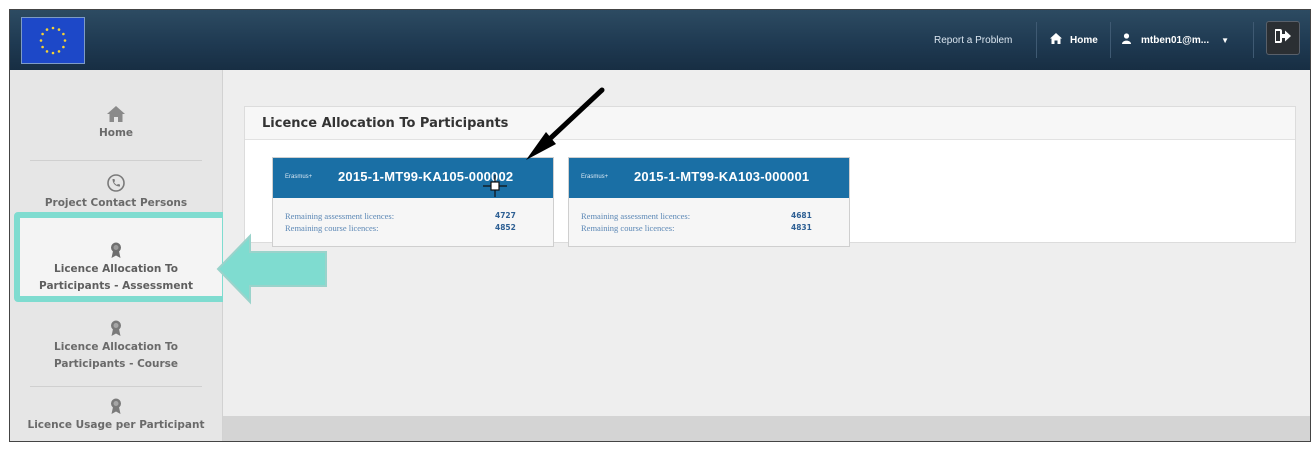 The height and width of the screenshot is (452, 1314). Describe the element at coordinates (1084, 40) in the screenshot. I see `home-label: Home` at that location.